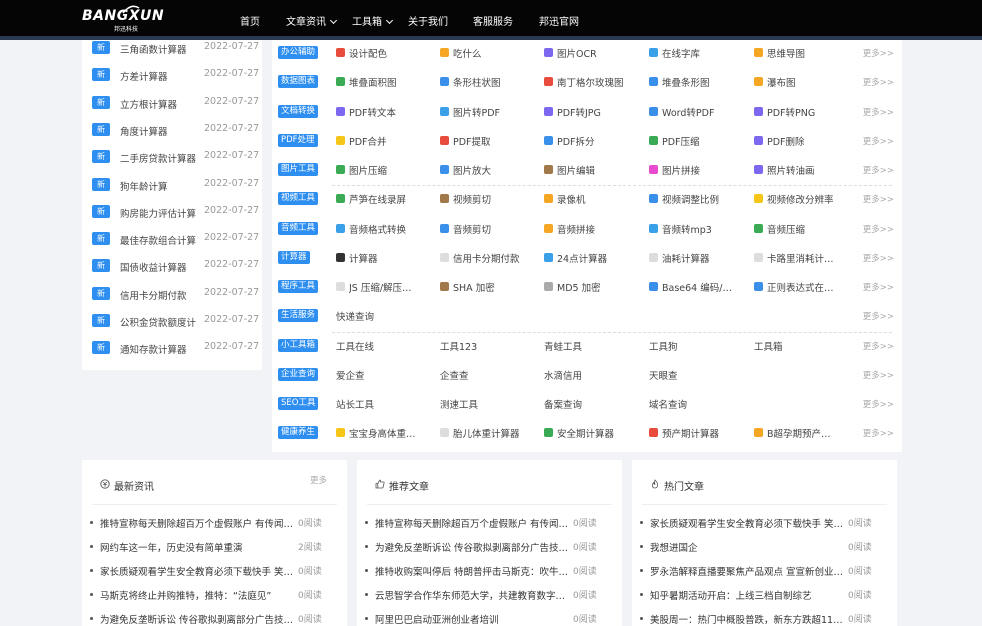  Describe the element at coordinates (559, 20) in the screenshot. I see `nav-official-site: 邦迅官网` at that location.